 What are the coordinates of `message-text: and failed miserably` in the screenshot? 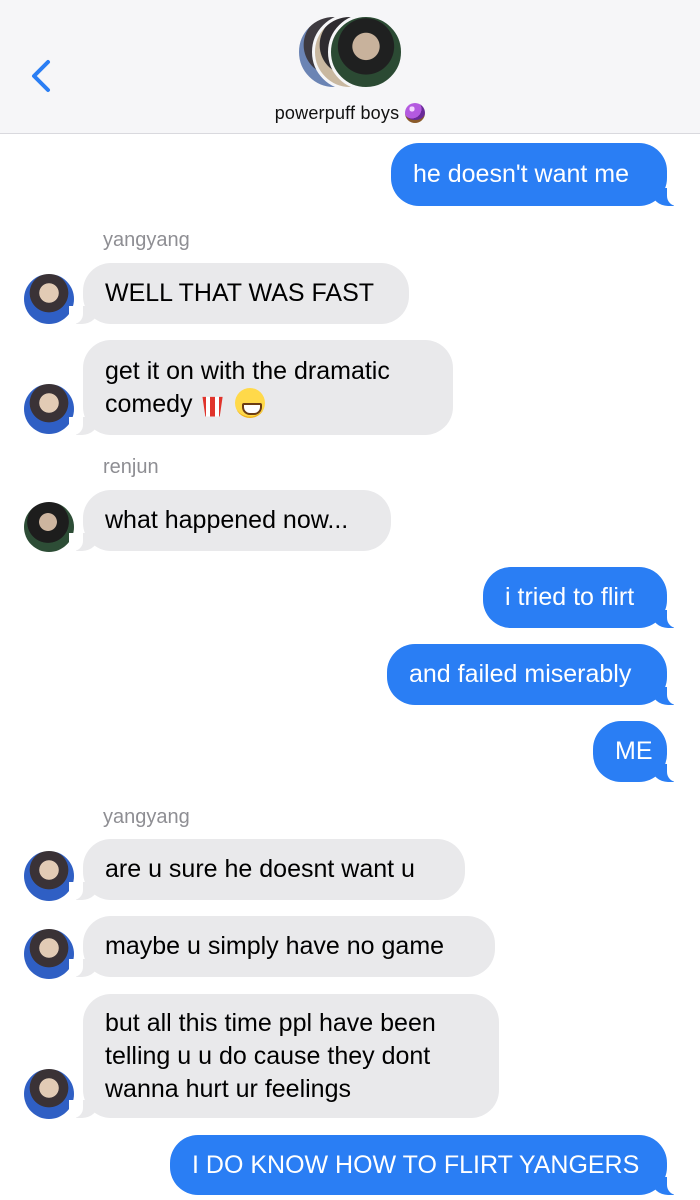 It's located at (520, 674).